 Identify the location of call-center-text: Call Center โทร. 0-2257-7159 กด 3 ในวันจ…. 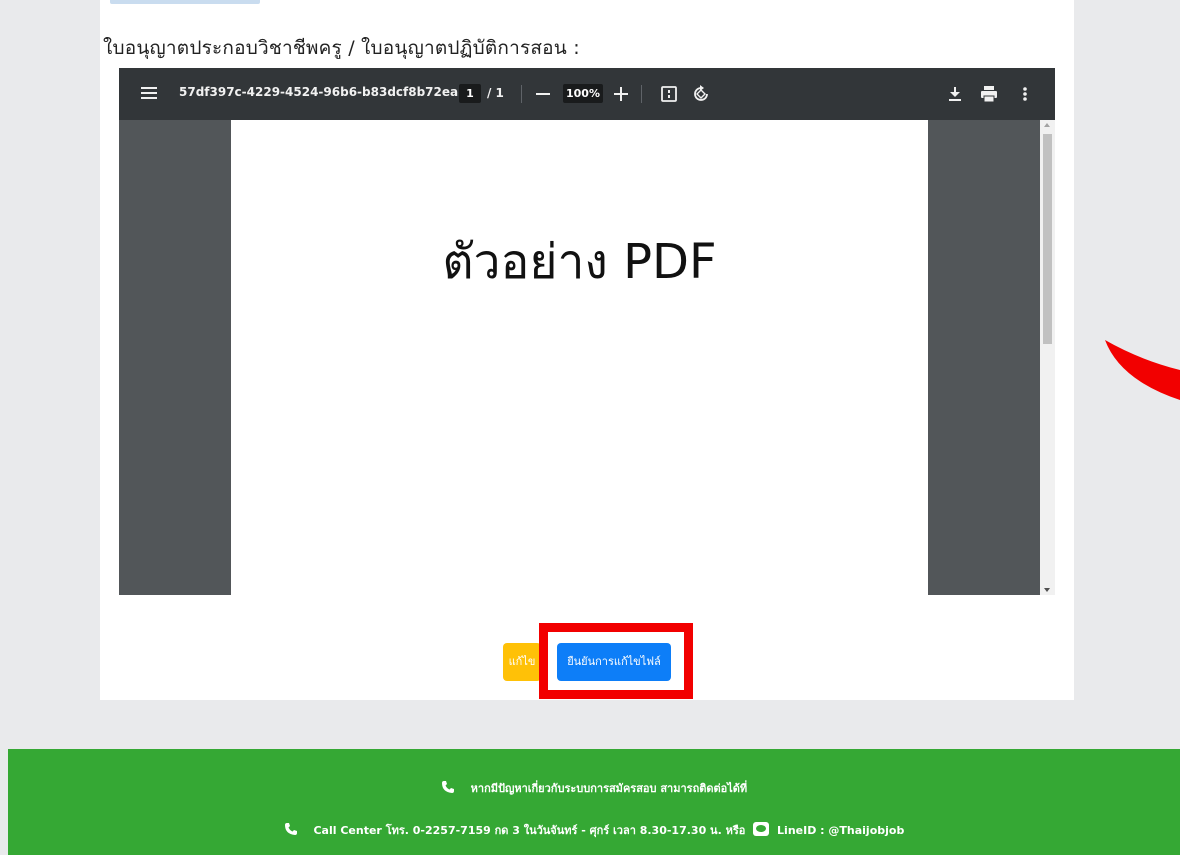
(529, 830).